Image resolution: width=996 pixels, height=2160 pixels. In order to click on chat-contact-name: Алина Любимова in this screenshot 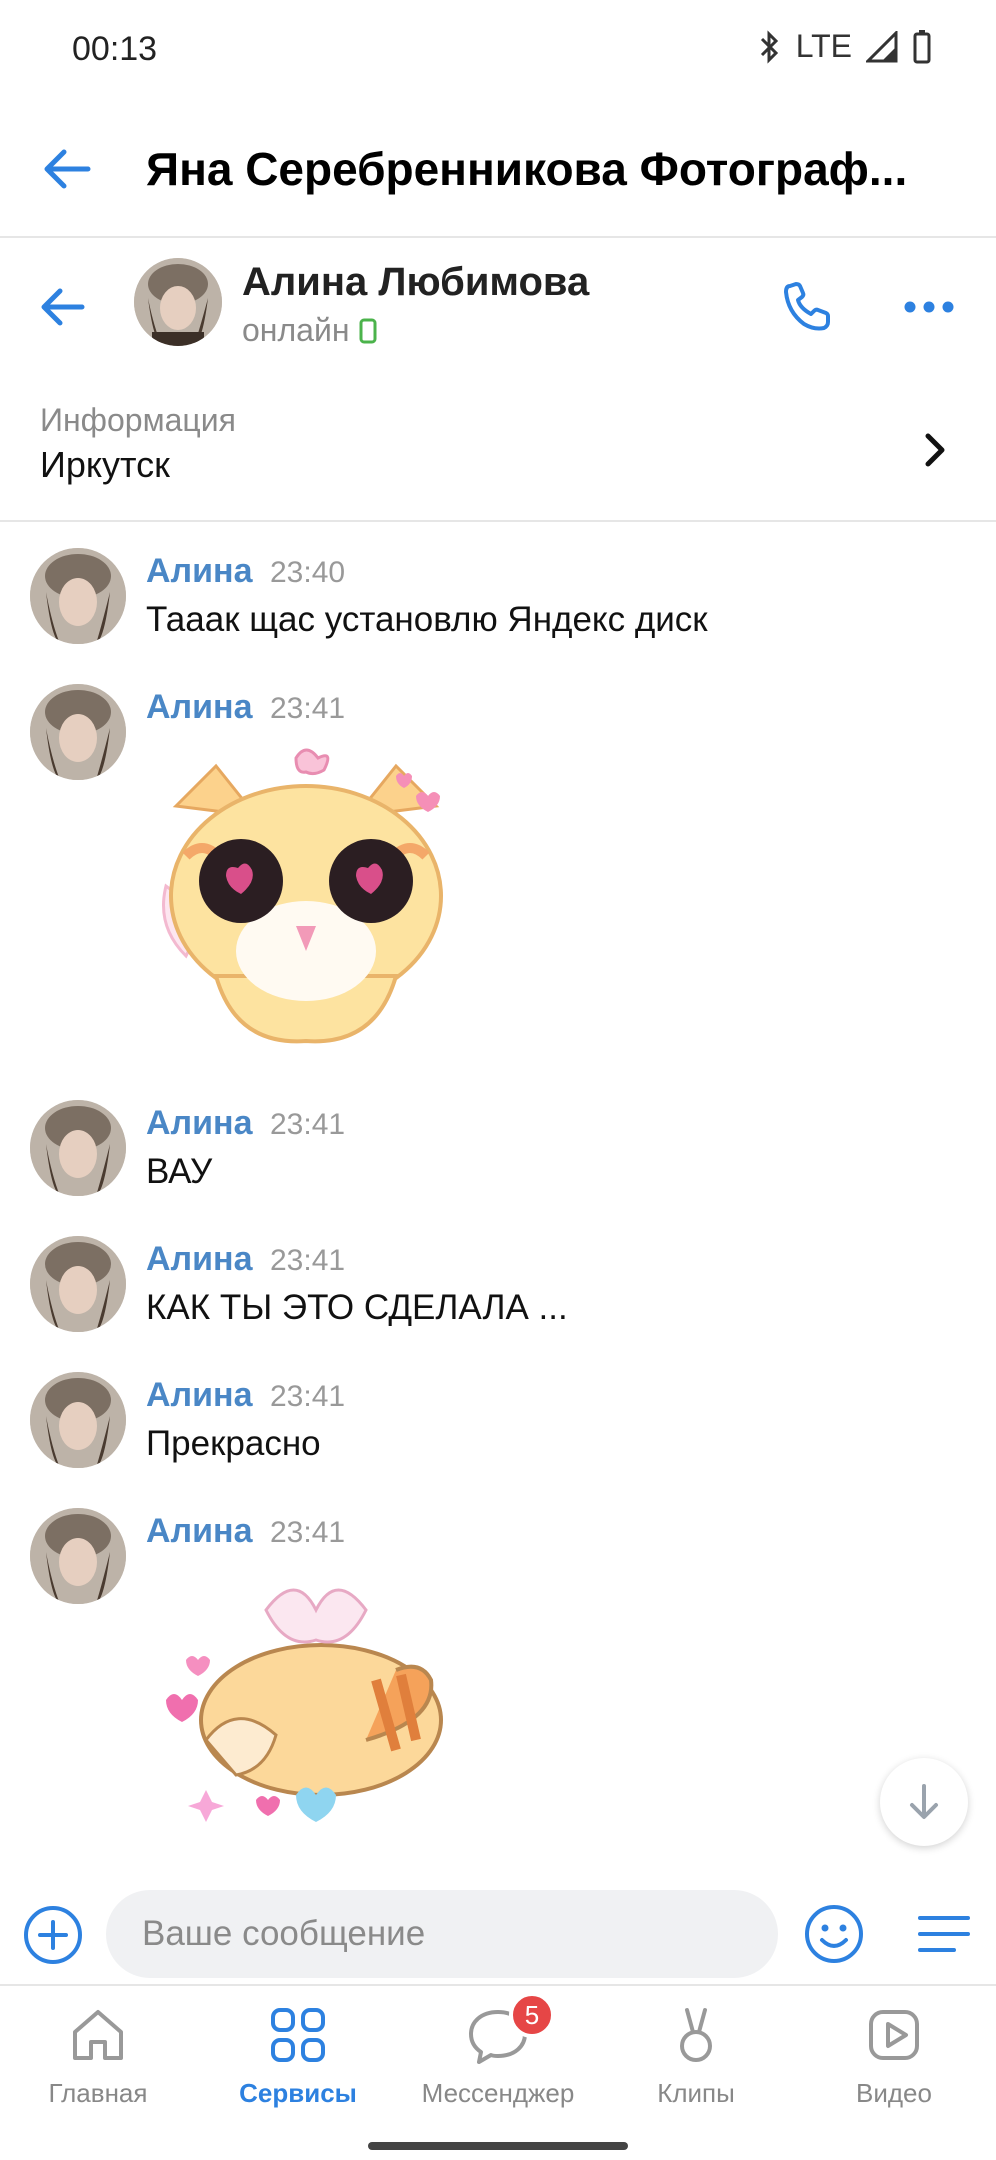, I will do `click(415, 282)`.